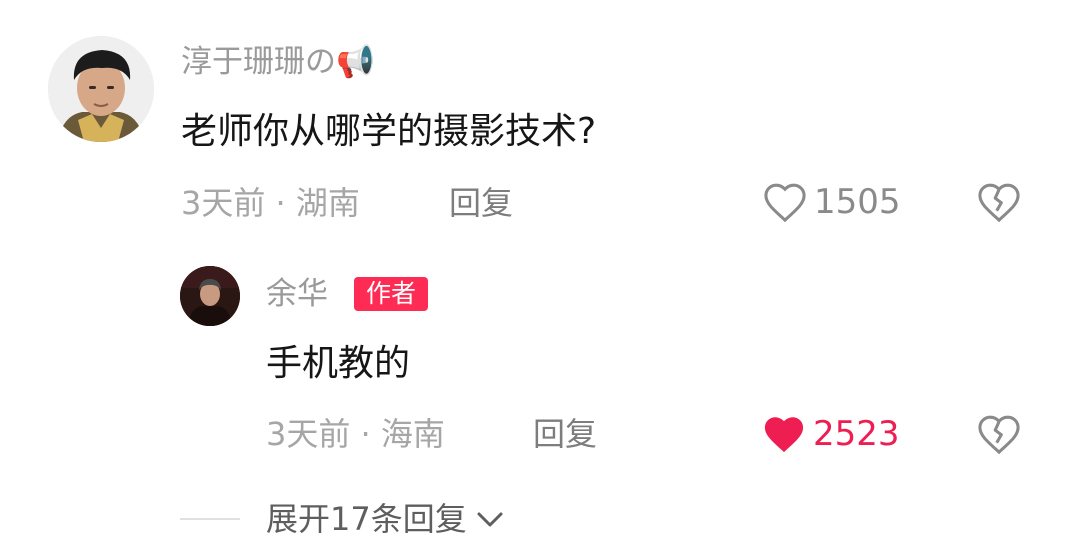 The image size is (1080, 540). What do you see at coordinates (278, 62) in the screenshot?
I see `commenter-username: 淳于珊珊の📢` at bounding box center [278, 62].